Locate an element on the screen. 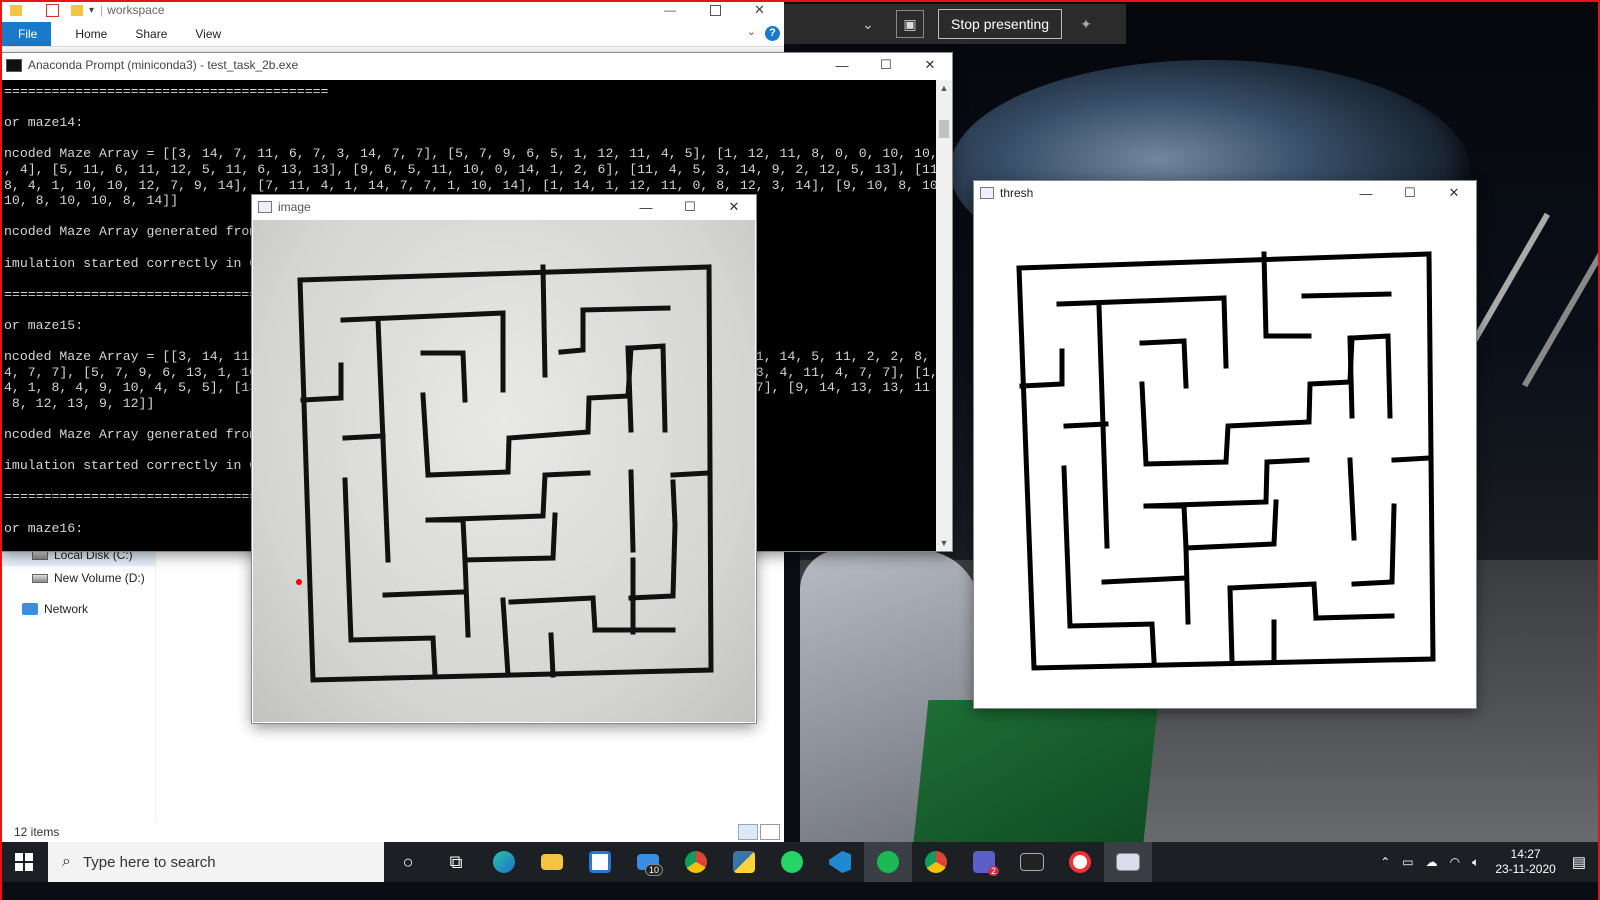 This screenshot has width=1600, height=900. lander-ladder is located at coordinates (1532, 300).